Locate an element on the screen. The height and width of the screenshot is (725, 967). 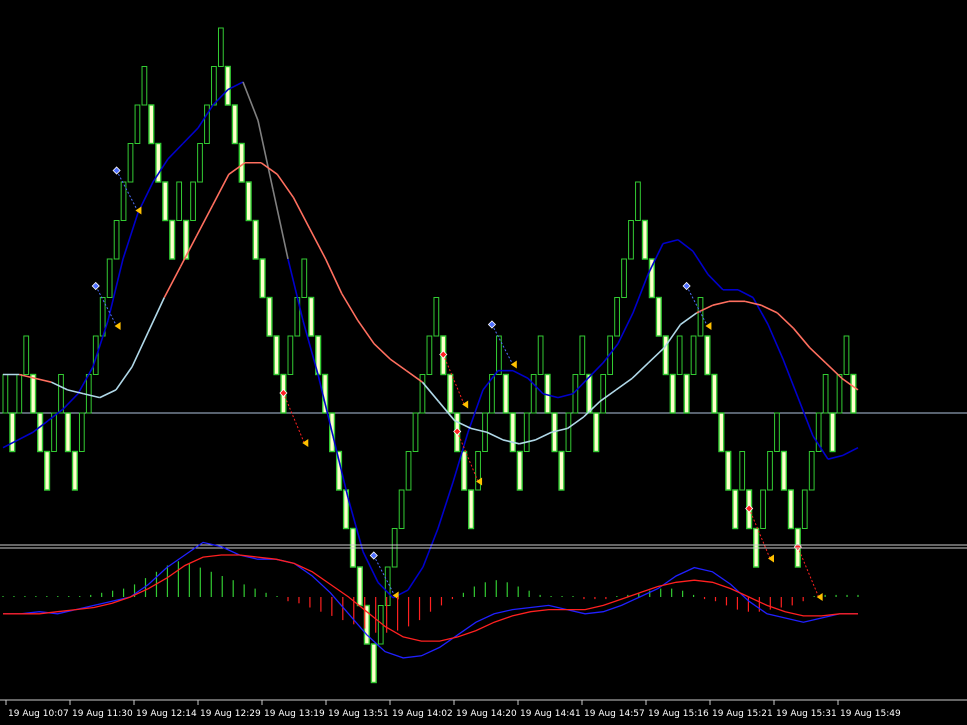
time-axis-label: 19 Aug 11:30 is located at coordinates (102, 714).